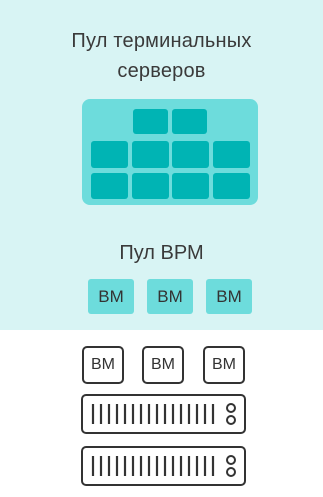 This screenshot has height=497, width=323. Describe the element at coordinates (161, 41) in the screenshot. I see `pool-title-line1: Пул терминальных` at that location.